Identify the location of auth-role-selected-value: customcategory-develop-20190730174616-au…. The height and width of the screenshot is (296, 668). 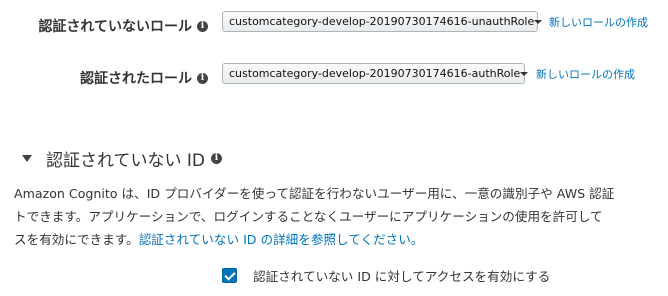
(375, 73).